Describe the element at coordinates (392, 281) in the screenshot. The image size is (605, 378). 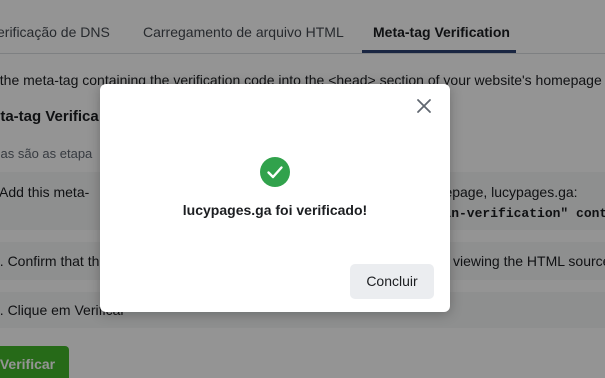
I see `done-button: Concluir` at that location.